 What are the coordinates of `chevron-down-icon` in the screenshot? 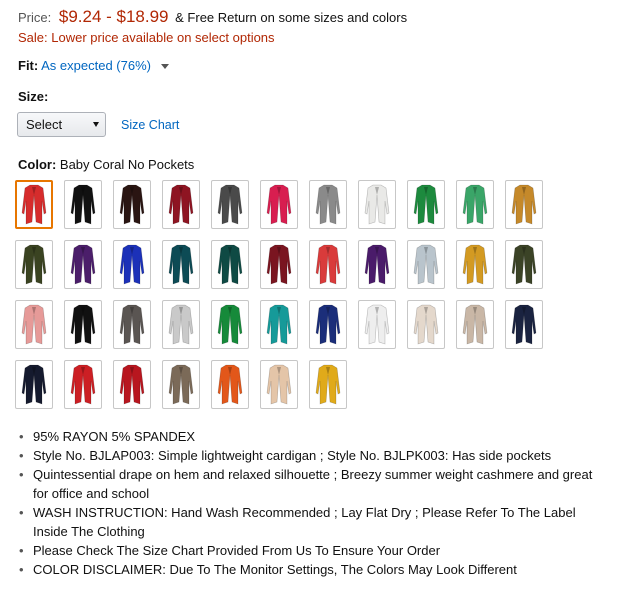 It's located at (164, 67).